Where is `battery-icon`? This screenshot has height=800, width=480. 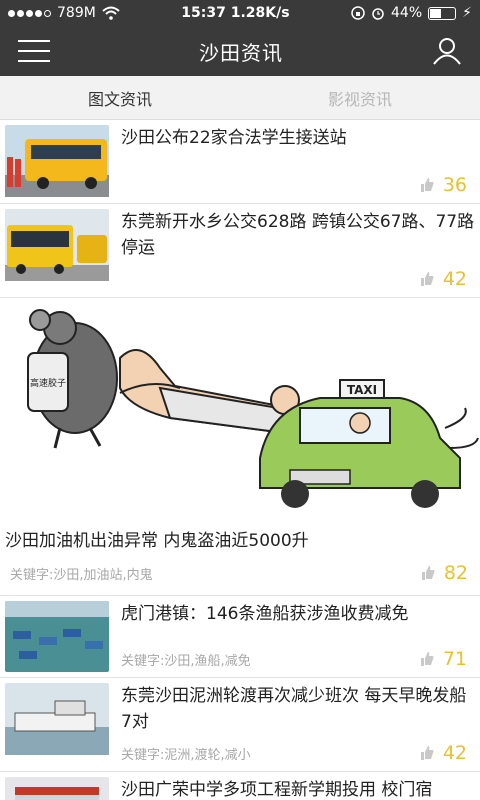 battery-icon is located at coordinates (442, 13).